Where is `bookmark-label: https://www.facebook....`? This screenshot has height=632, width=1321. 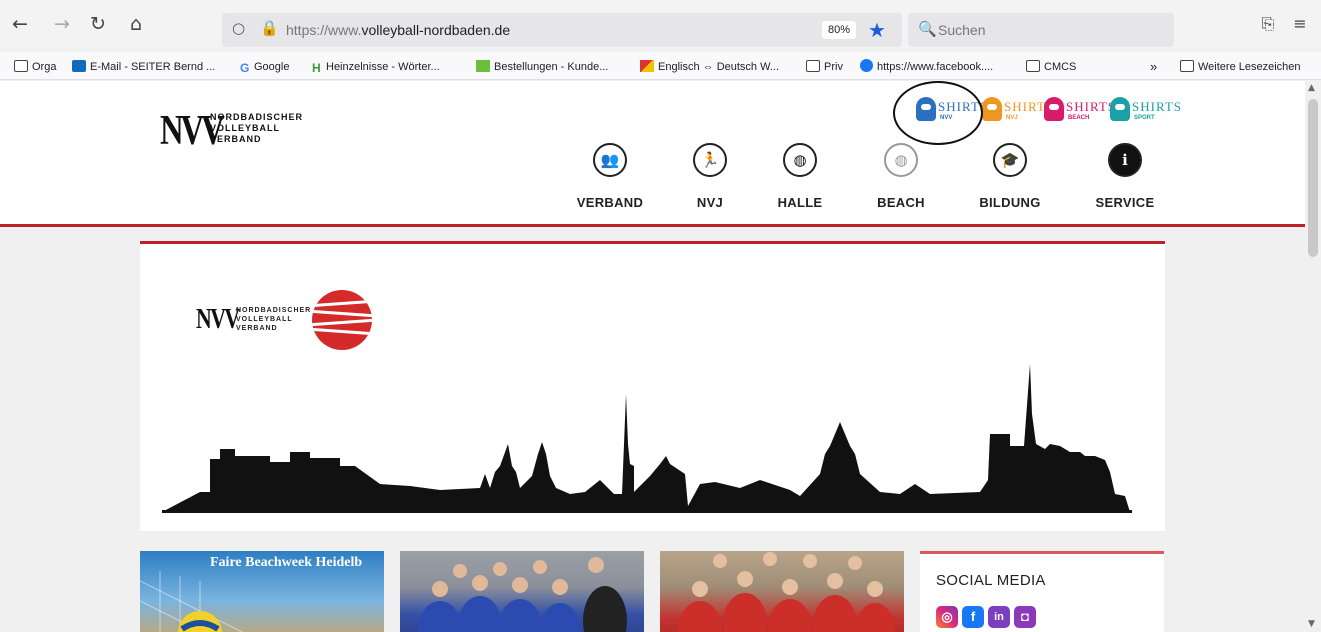 bookmark-label: https://www.facebook.... is located at coordinates (935, 67).